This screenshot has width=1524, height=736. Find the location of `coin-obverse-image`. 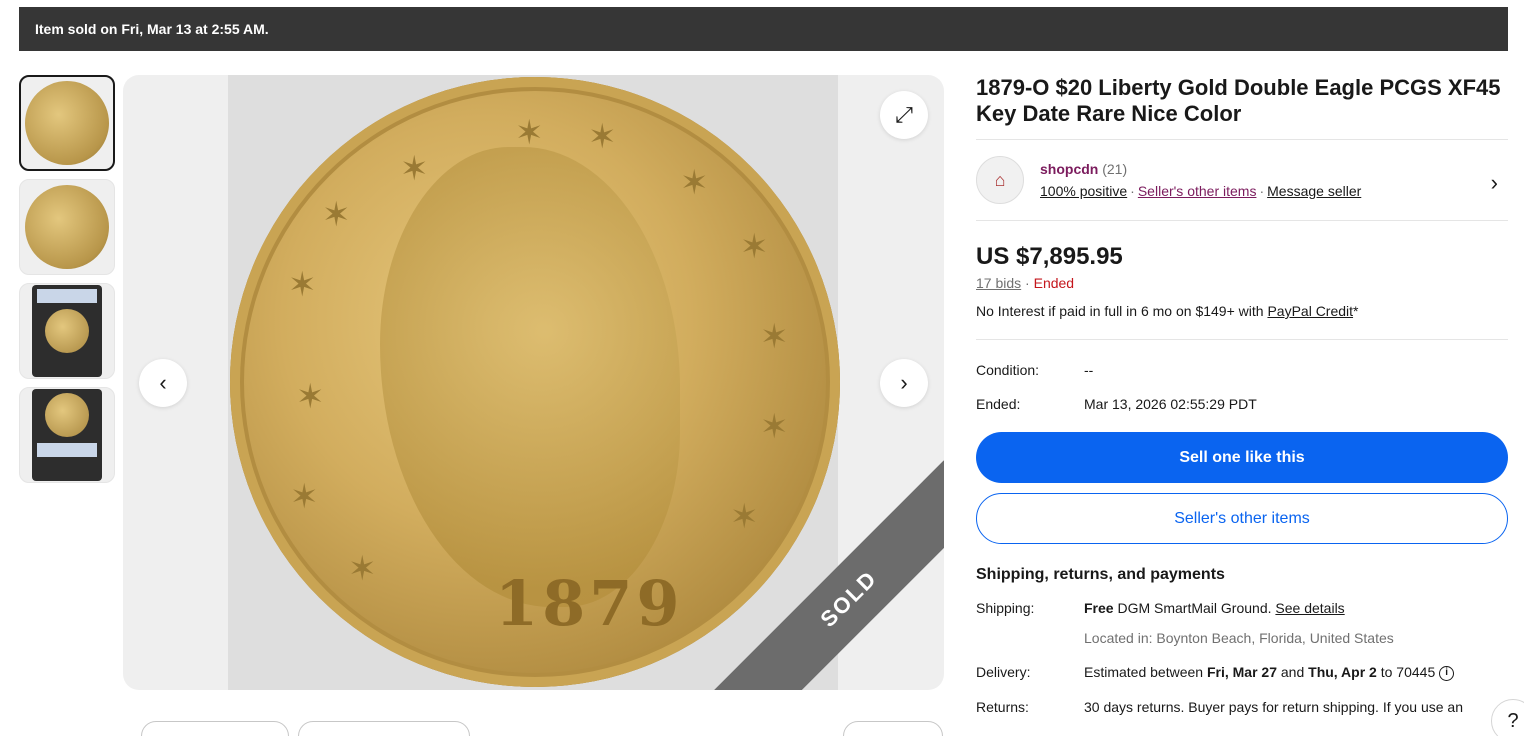

coin-obverse-image is located at coordinates (67, 123).